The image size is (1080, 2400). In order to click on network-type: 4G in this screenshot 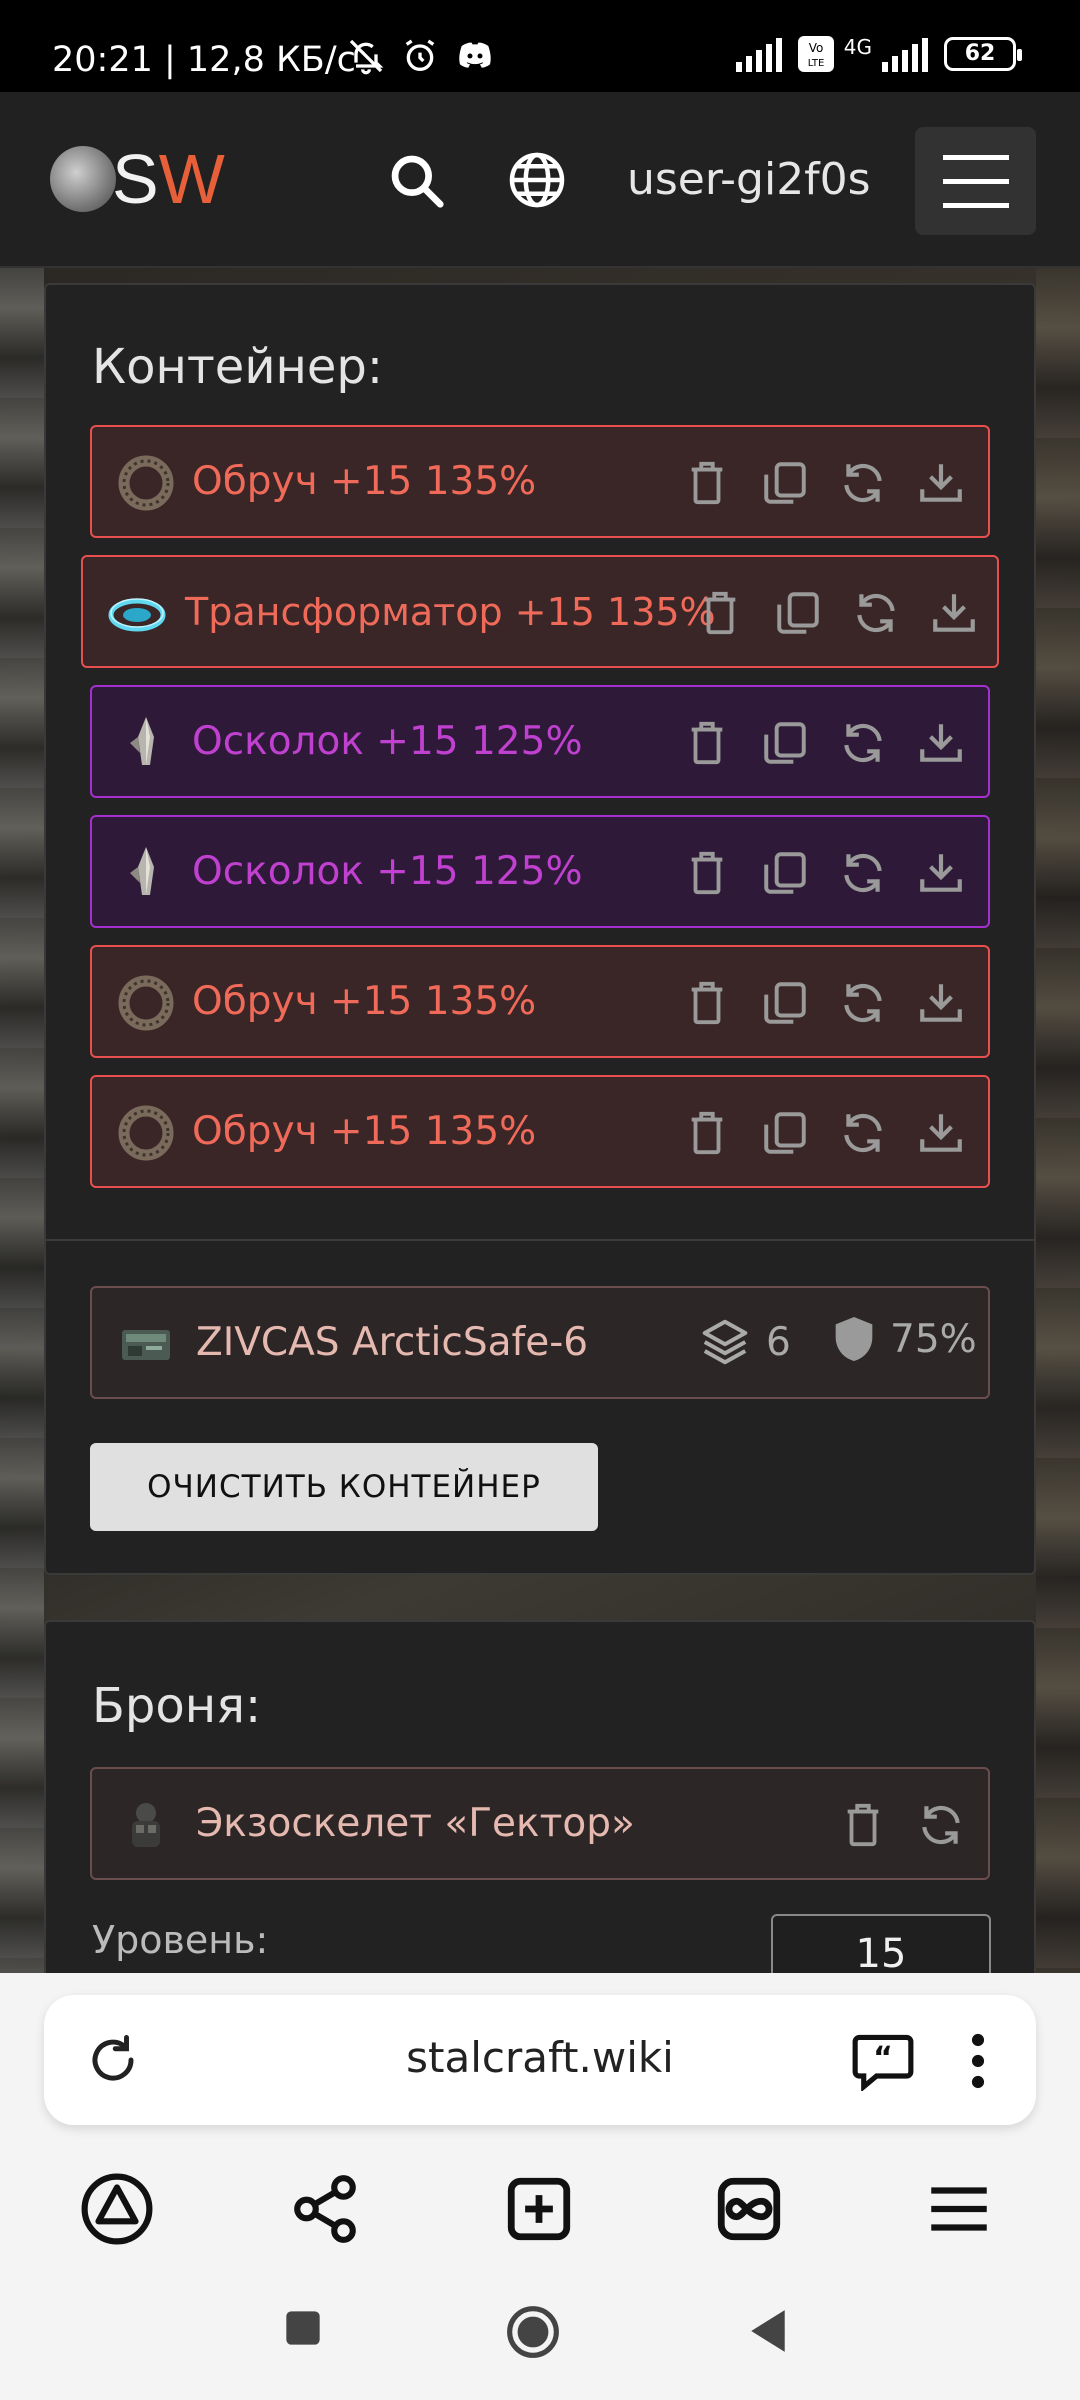, I will do `click(857, 47)`.